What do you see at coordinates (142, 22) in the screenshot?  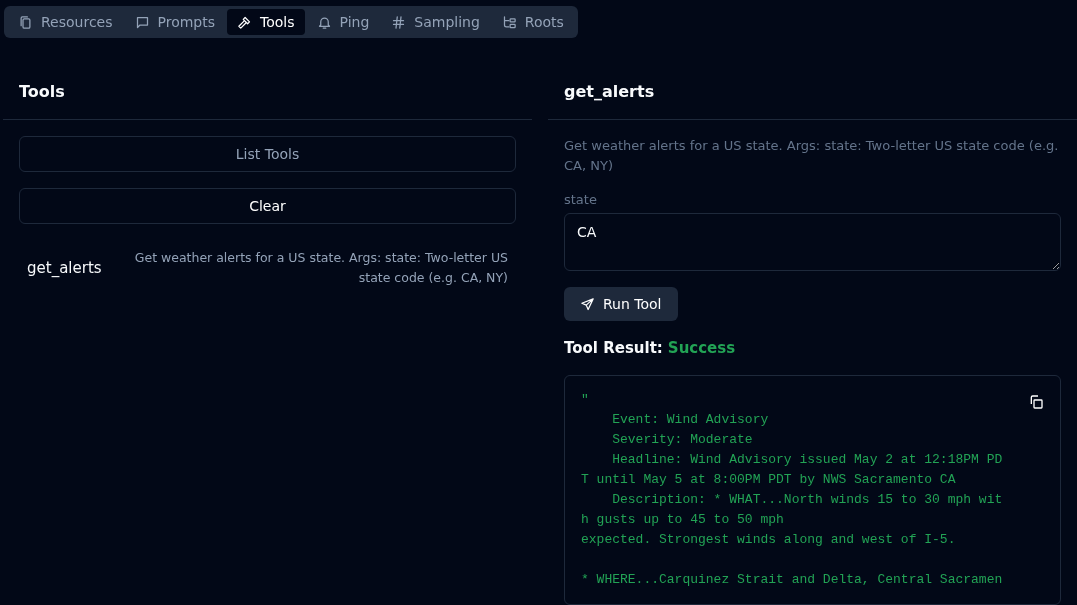 I see `chat-icon` at bounding box center [142, 22].